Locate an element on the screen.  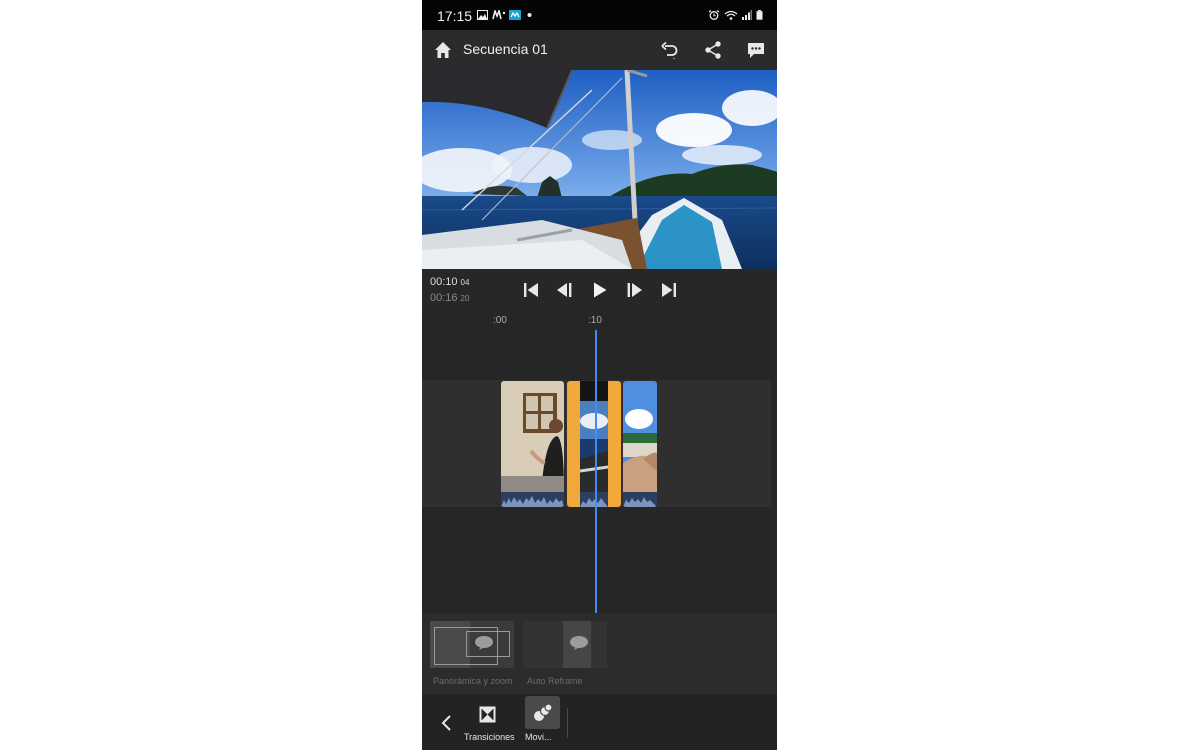
current-frames: 04 is located at coordinates (465, 282).